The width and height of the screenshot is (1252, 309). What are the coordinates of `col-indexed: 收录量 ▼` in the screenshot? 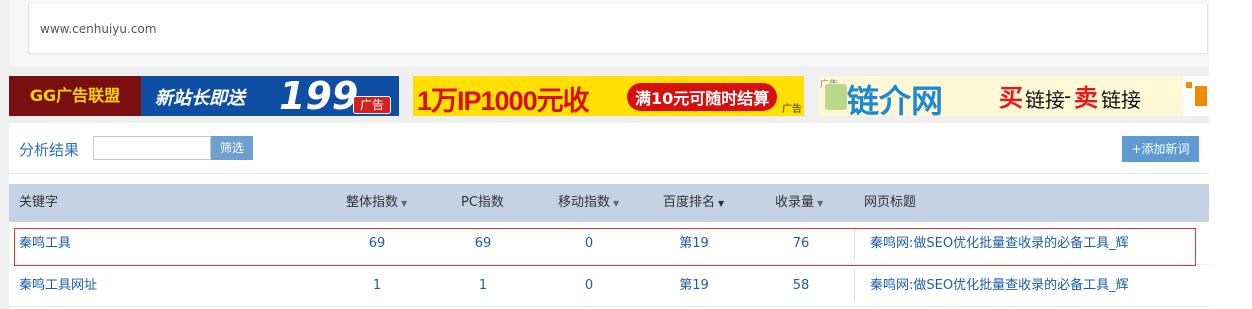 It's located at (799, 203).